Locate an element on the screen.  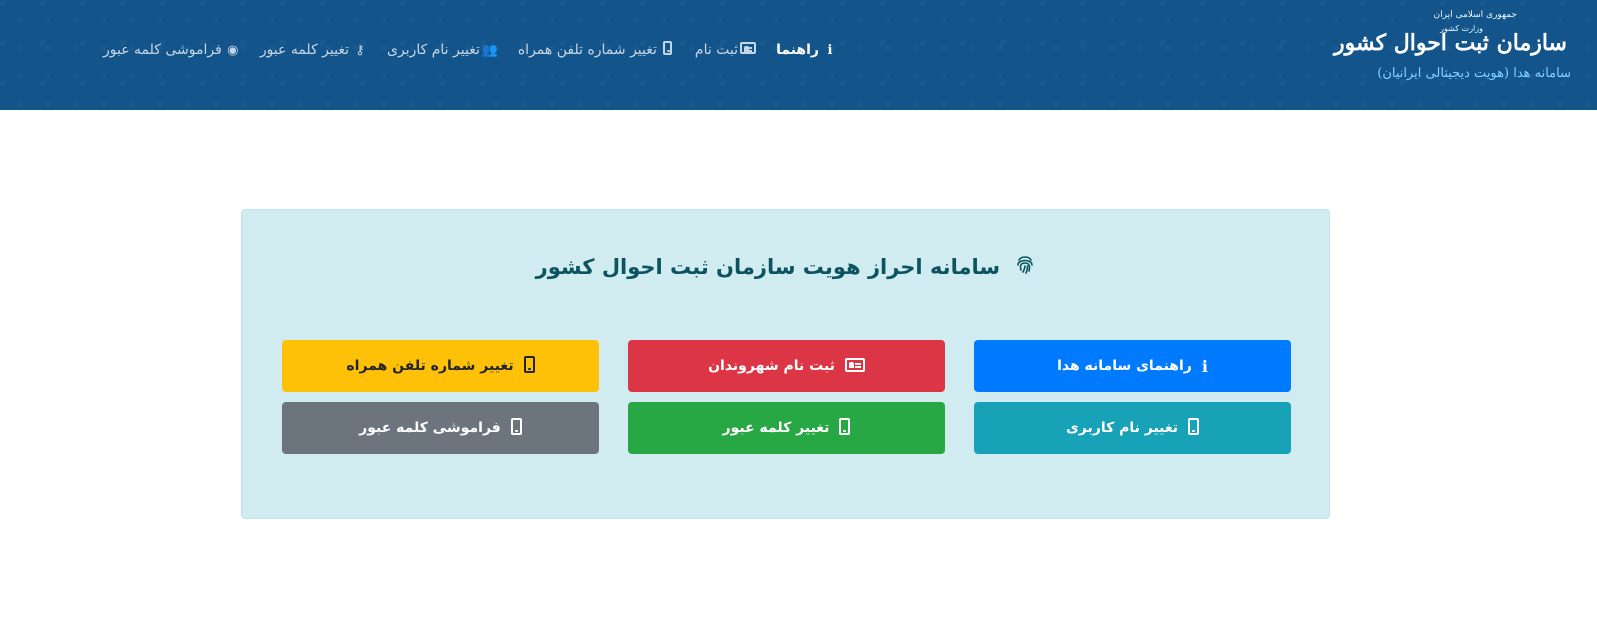
key-icon: ⚷ is located at coordinates (360, 50).